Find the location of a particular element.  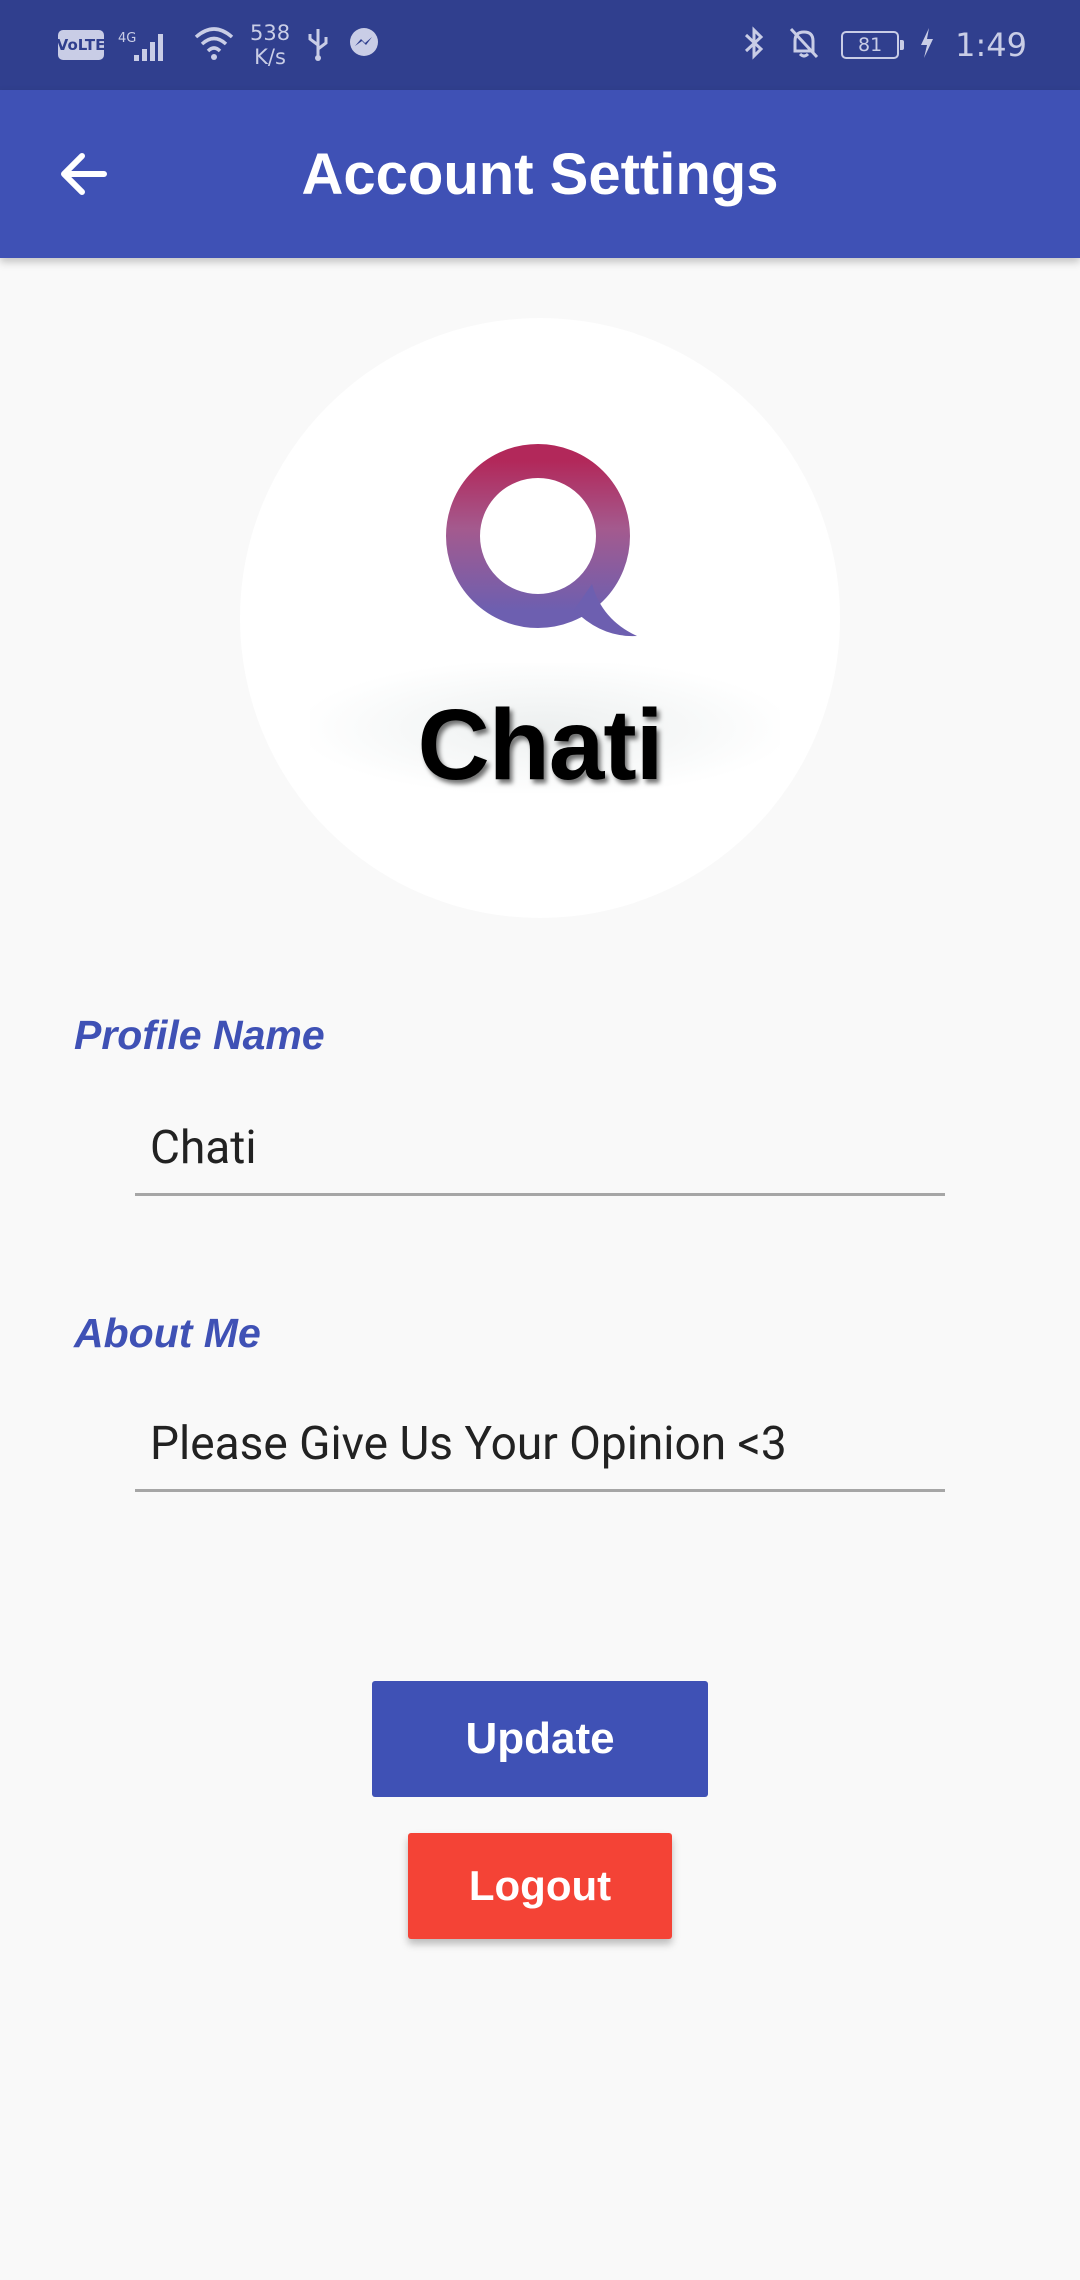

logo-text: Chati is located at coordinates (540, 745).